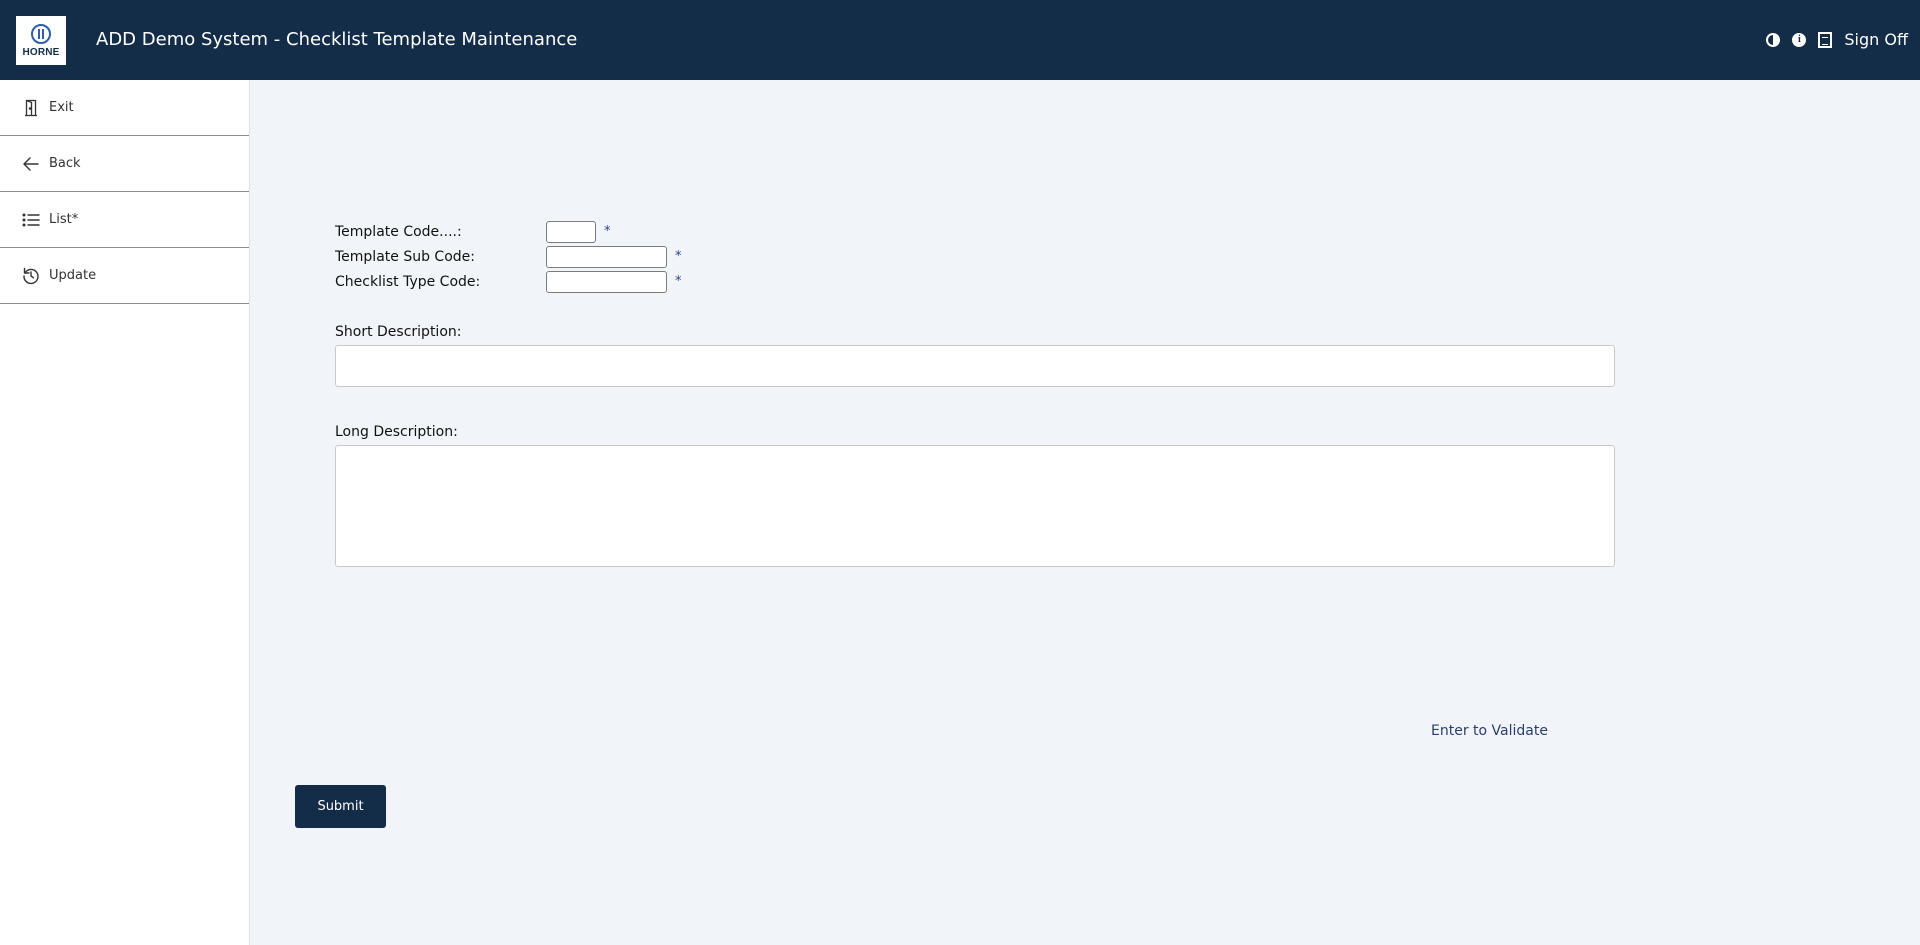 The width and height of the screenshot is (1920, 945). What do you see at coordinates (61, 107) in the screenshot?
I see `sidebar-item-label: Exit` at bounding box center [61, 107].